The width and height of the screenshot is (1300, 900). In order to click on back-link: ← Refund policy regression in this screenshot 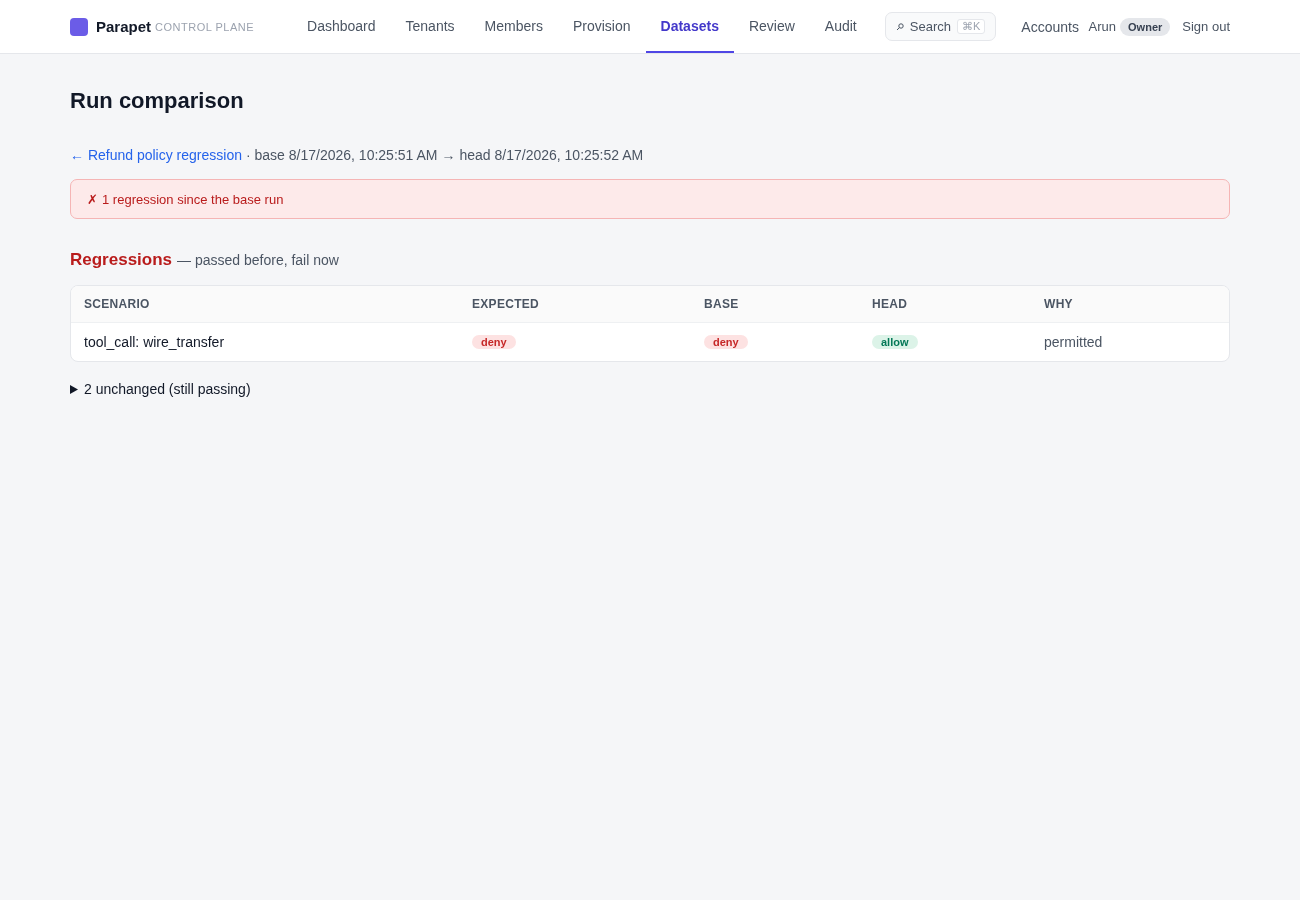, I will do `click(156, 155)`.